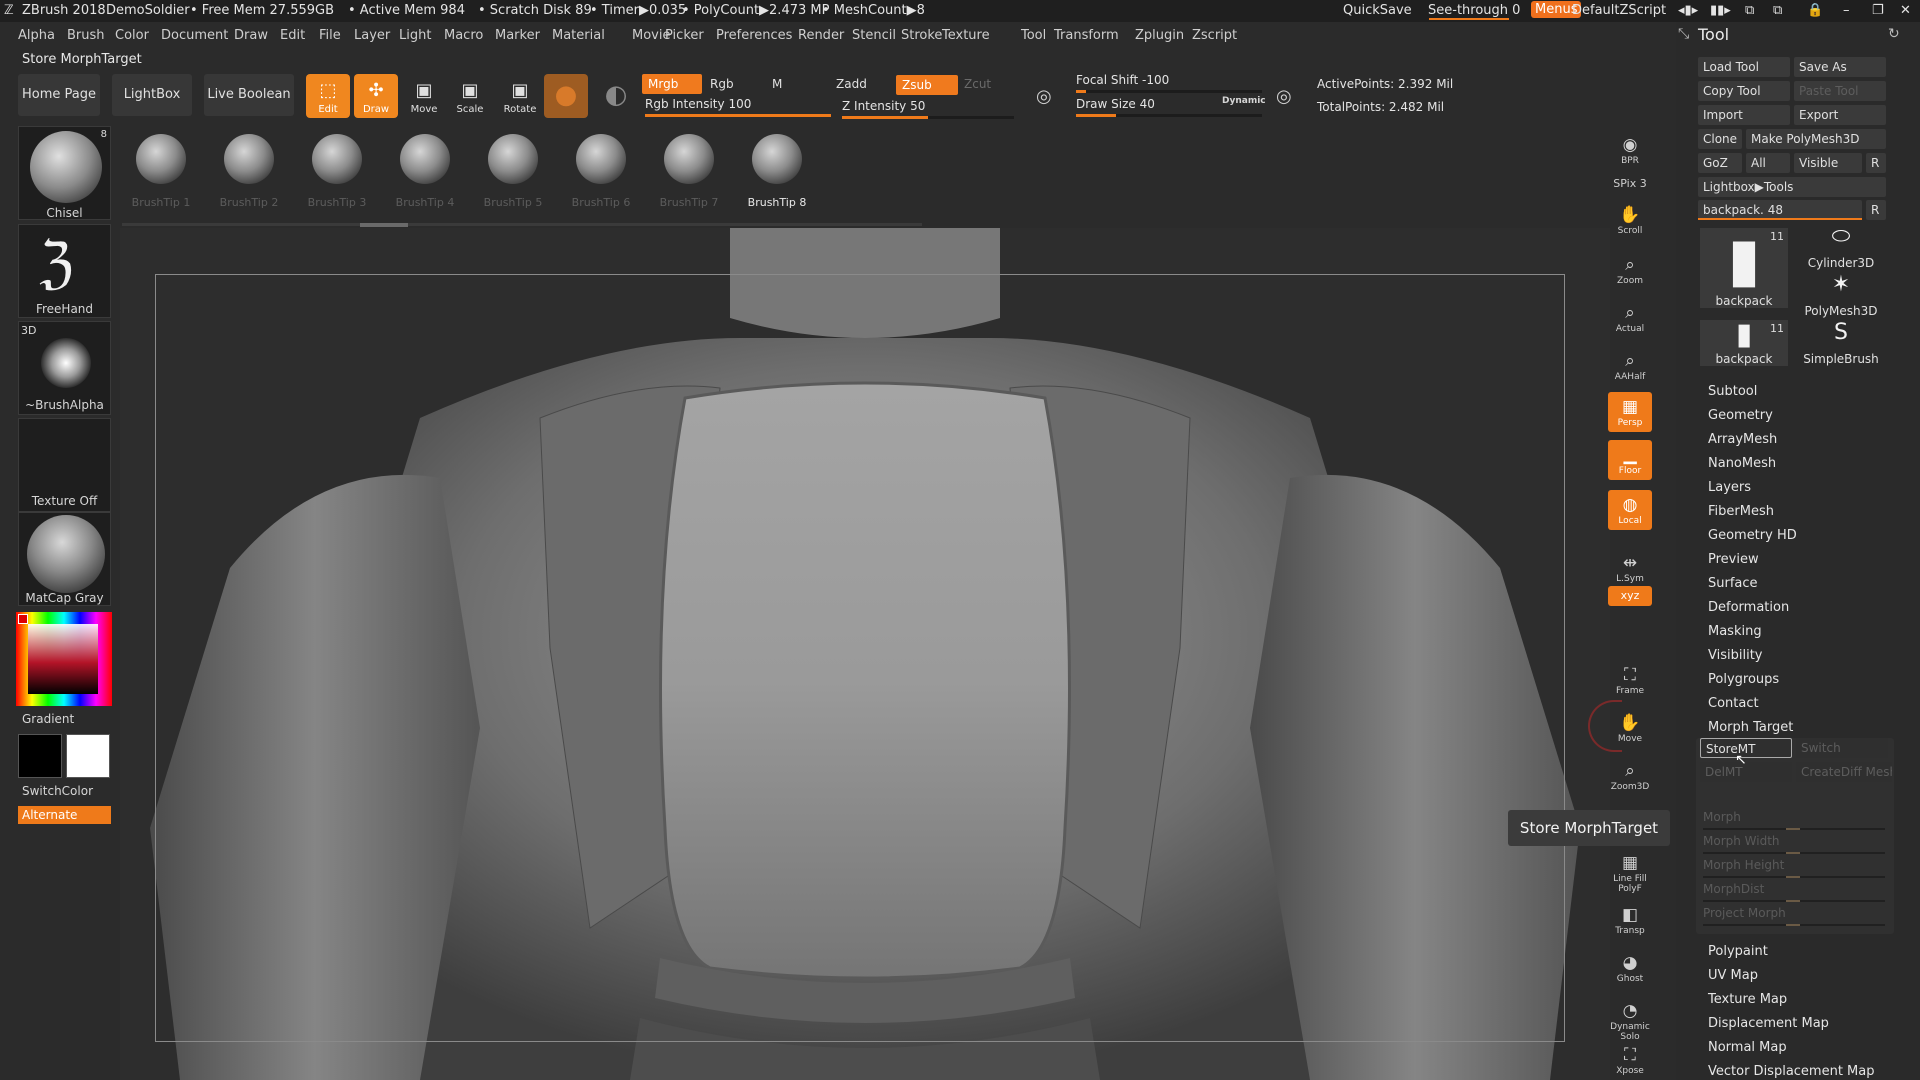 This screenshot has height=1080, width=1920. What do you see at coordinates (88, 756) in the screenshot?
I see `main-color-swatch` at bounding box center [88, 756].